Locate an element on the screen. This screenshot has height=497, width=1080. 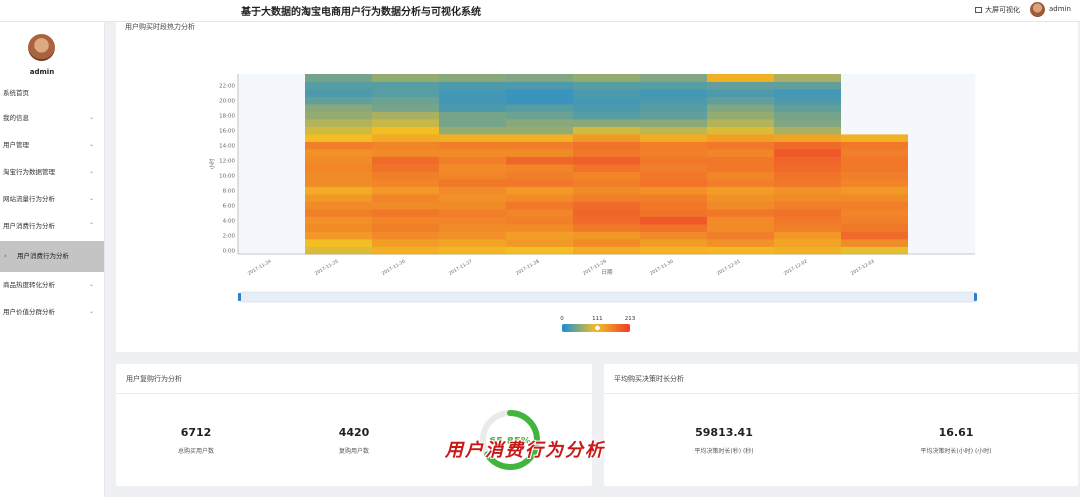
sidebar-item-3: 淘宝行为数据管理 ⌄ is located at coordinates (52, 172).